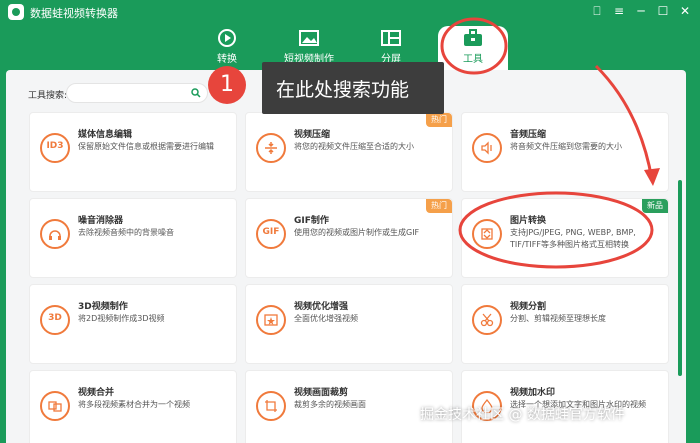 This screenshot has width=700, height=443. What do you see at coordinates (680, 278) in the screenshot?
I see `scrollbar` at bounding box center [680, 278].